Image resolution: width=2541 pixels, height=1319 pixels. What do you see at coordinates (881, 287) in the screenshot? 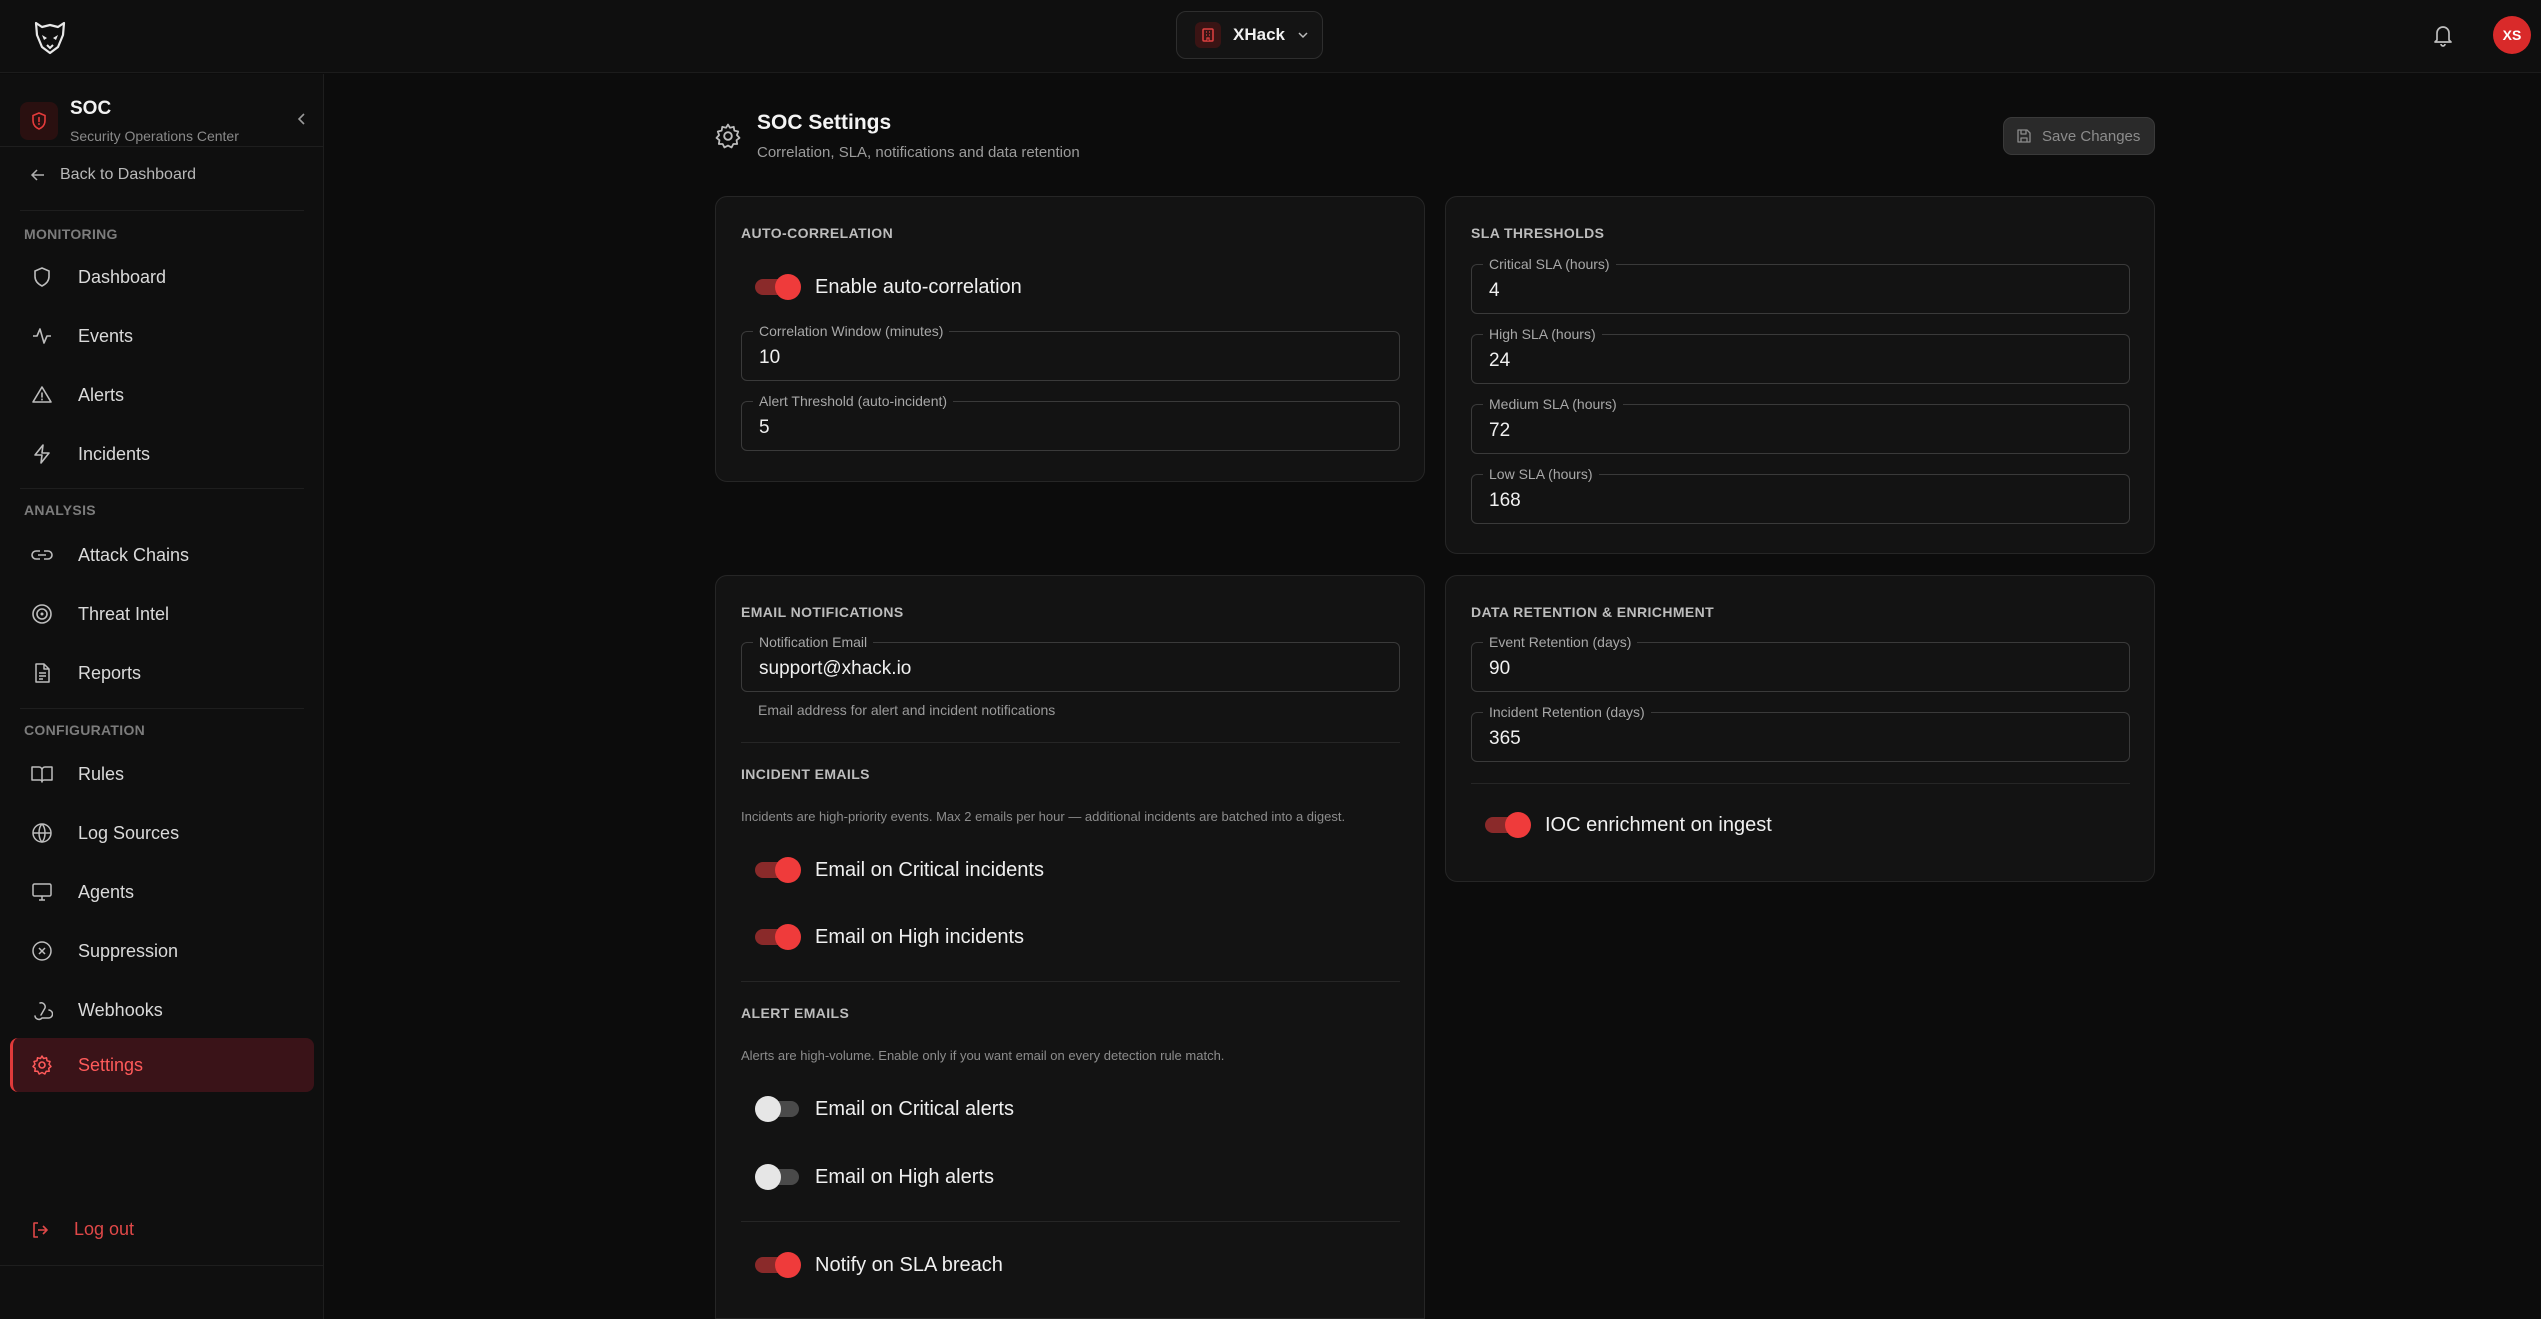
I see `auto-correlation-toggle-row: Enable auto-correlation` at bounding box center [881, 287].